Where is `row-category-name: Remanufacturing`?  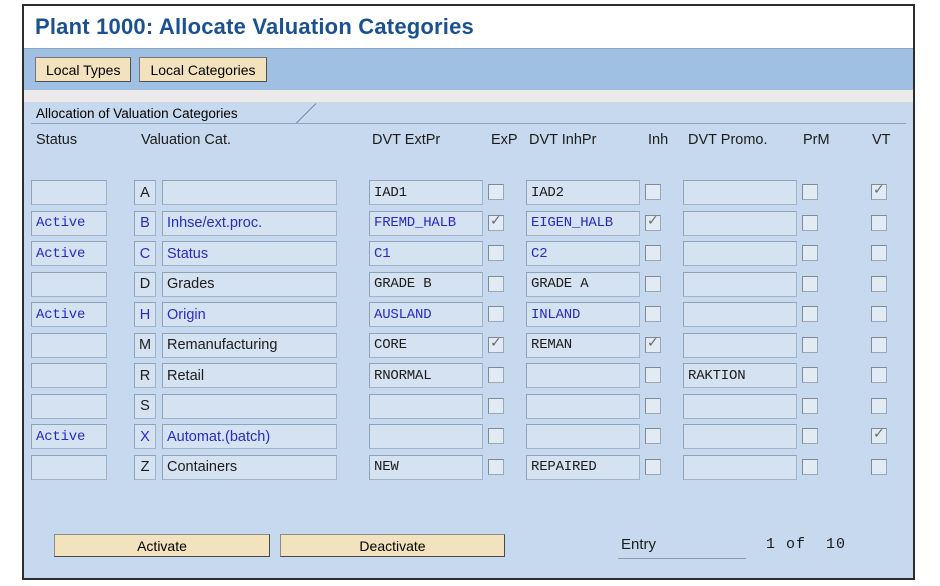 row-category-name: Remanufacturing is located at coordinates (249, 345).